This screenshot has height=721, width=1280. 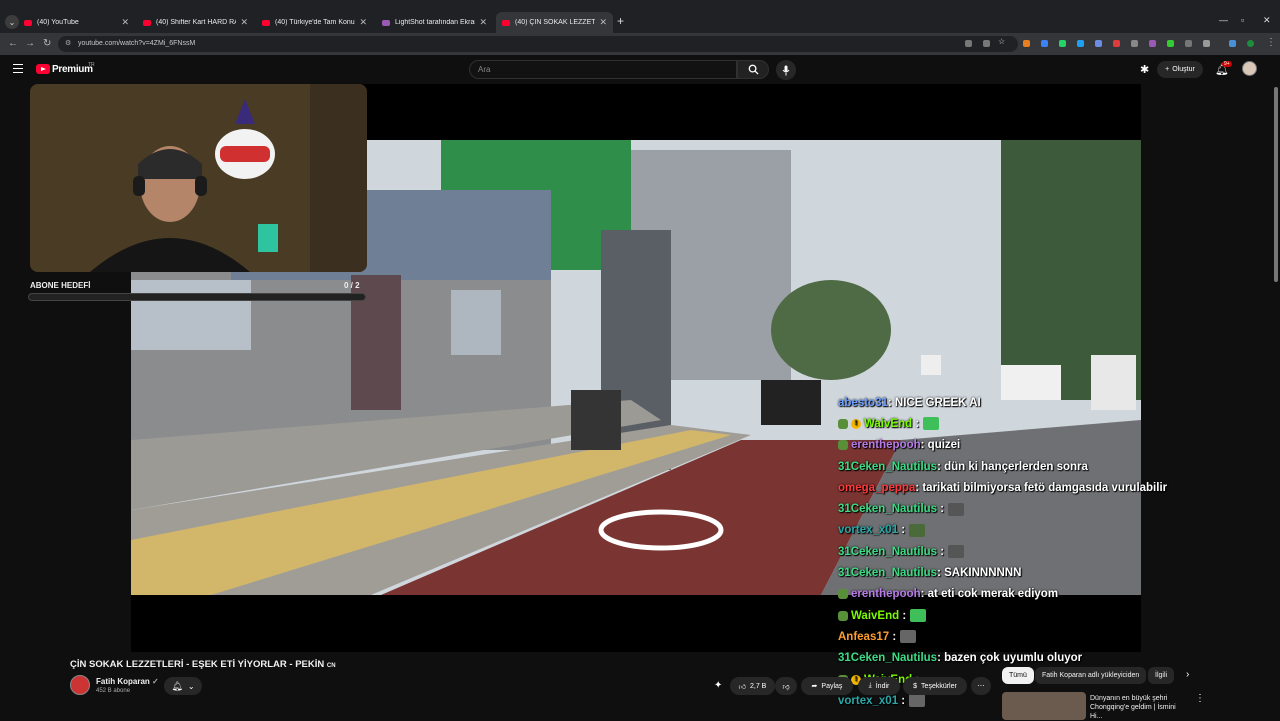 What do you see at coordinates (786, 70) in the screenshot?
I see `voice-search-button` at bounding box center [786, 70].